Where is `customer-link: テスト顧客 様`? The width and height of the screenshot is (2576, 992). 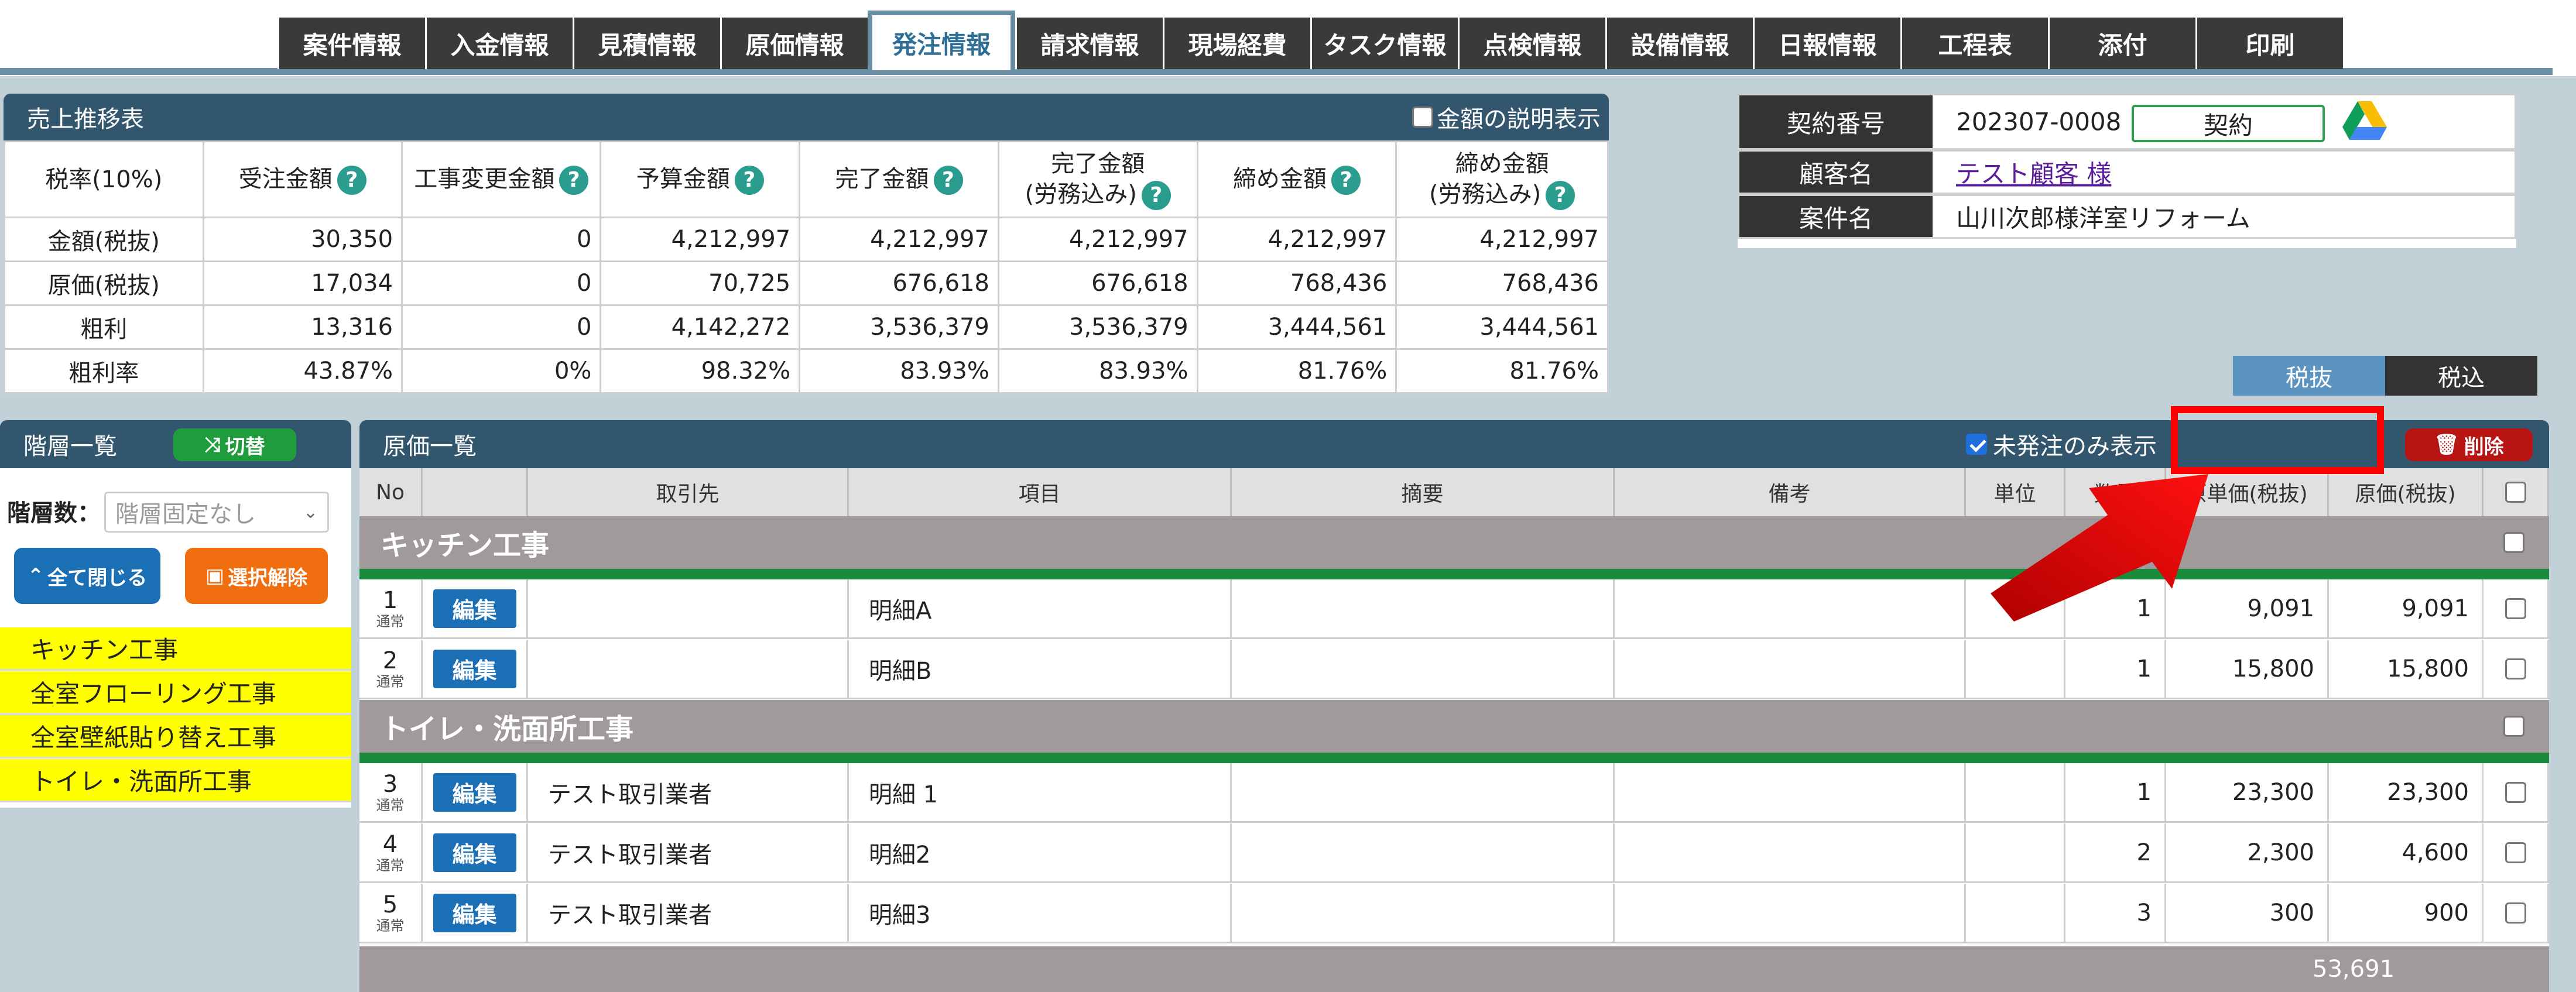 customer-link: テスト顧客 様 is located at coordinates (2033, 172).